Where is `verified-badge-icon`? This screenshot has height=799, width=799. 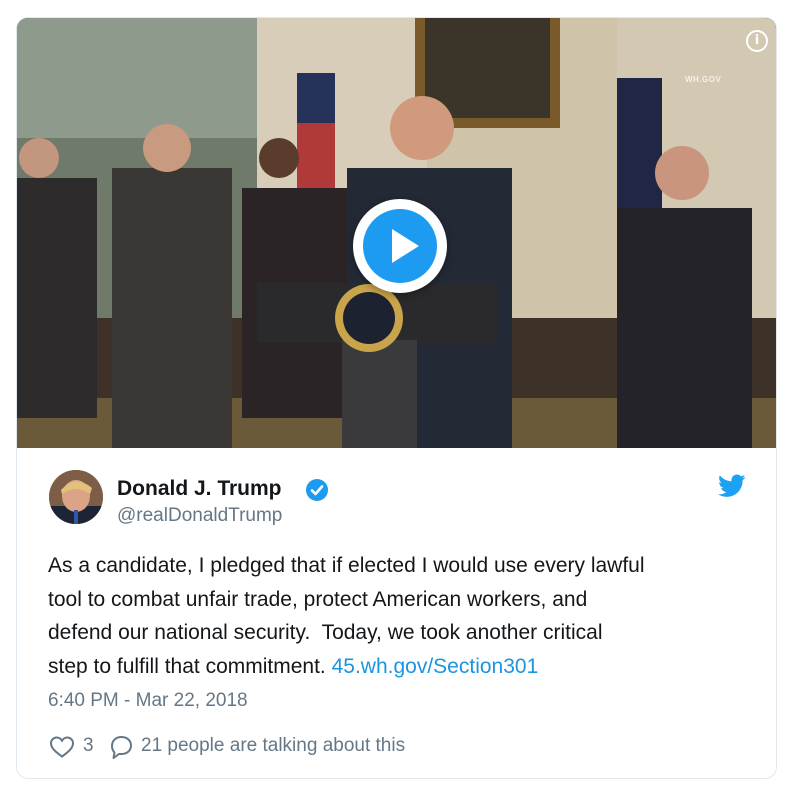 verified-badge-icon is located at coordinates (317, 490).